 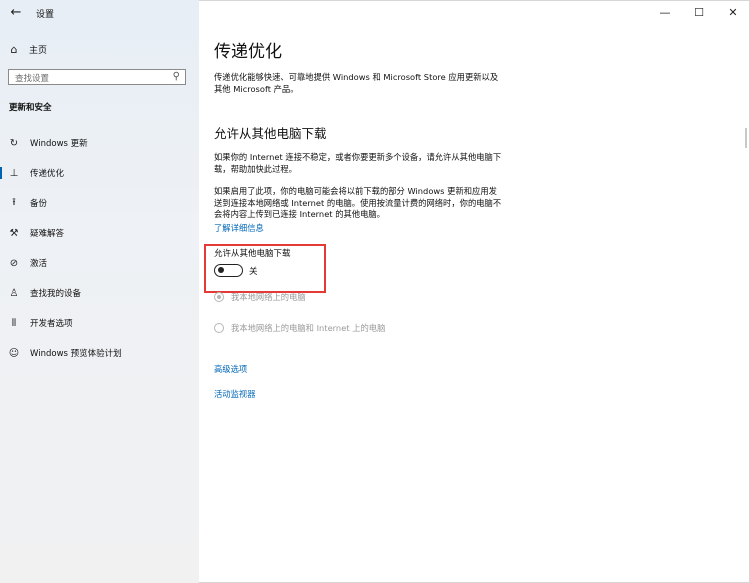 I want to click on back-arrow-icon: ←, so click(x=16, y=13).